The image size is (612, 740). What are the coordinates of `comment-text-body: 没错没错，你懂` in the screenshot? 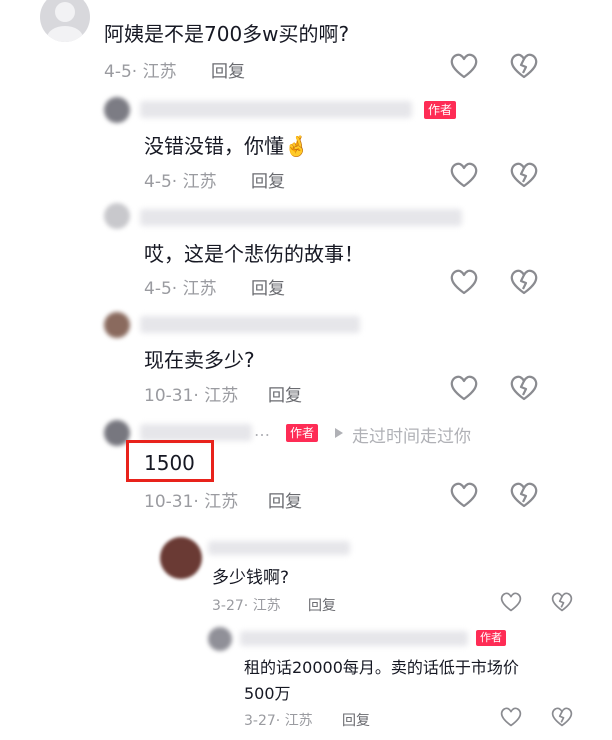 It's located at (214, 146).